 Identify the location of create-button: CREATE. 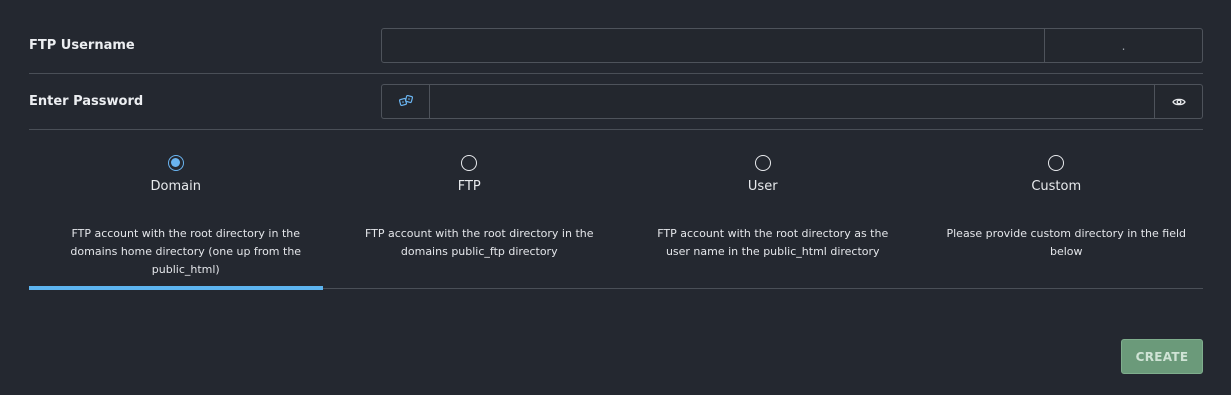
(1162, 356).